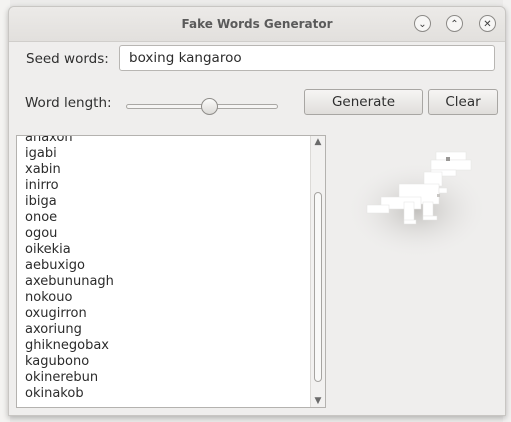  I want to click on list-item: okinerebun, so click(164, 378).